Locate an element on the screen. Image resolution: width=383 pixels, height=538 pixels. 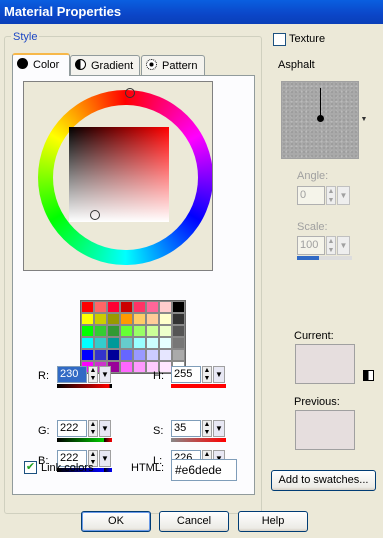
g-input: 222 is located at coordinates (72, 428).